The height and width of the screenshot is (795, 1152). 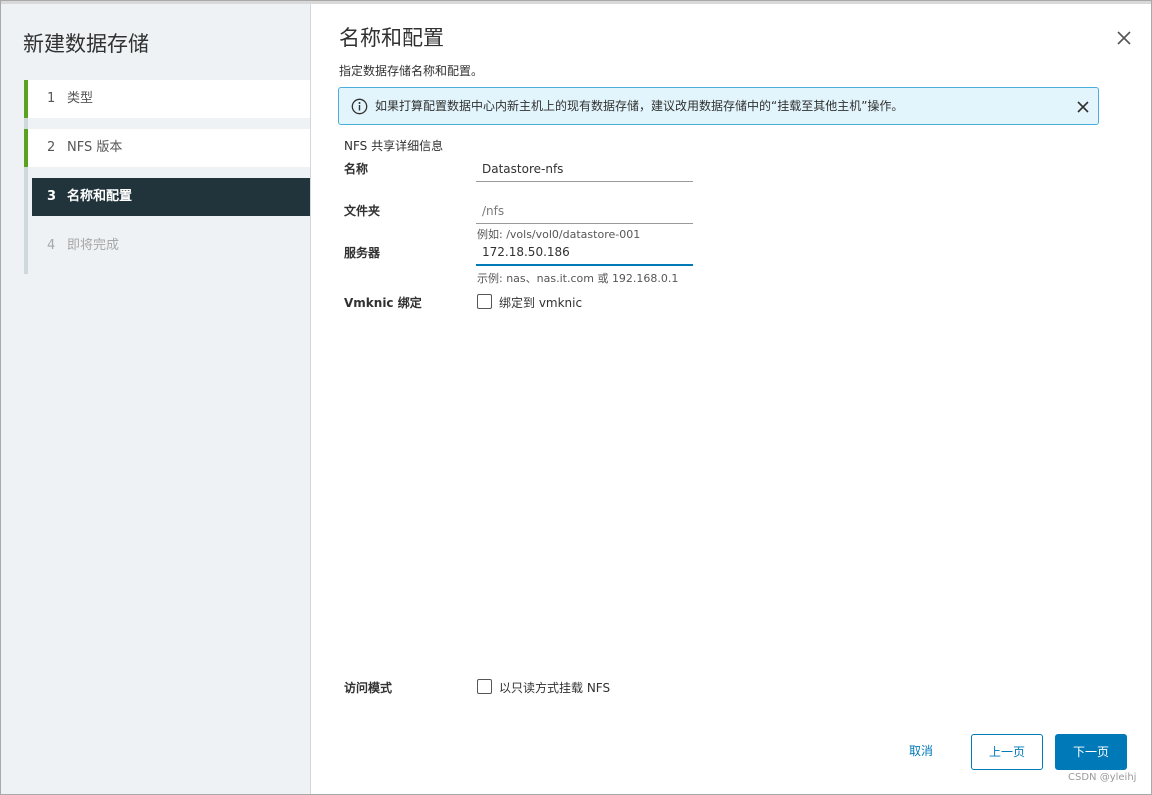 I want to click on section-title: NFS 共享详细信息, so click(x=394, y=146).